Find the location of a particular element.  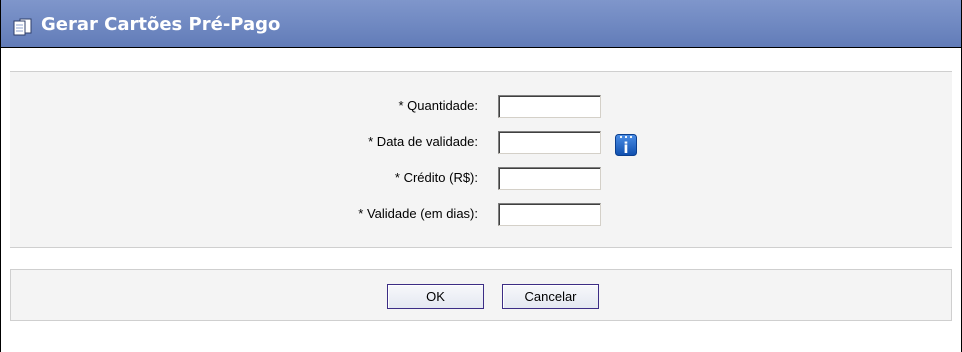

credito-input is located at coordinates (549, 178).